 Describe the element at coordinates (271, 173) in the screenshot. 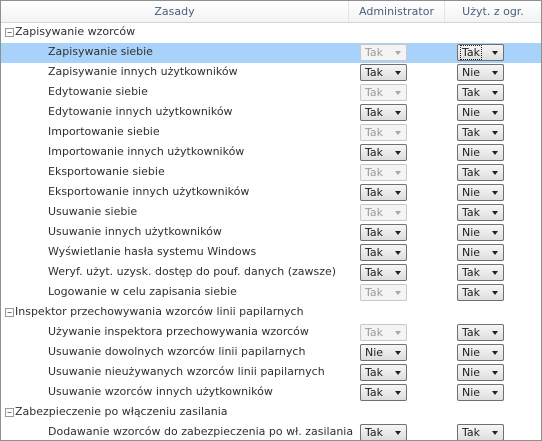

I see `policy-row: Eksportowanie siebie Tak Tak` at that location.